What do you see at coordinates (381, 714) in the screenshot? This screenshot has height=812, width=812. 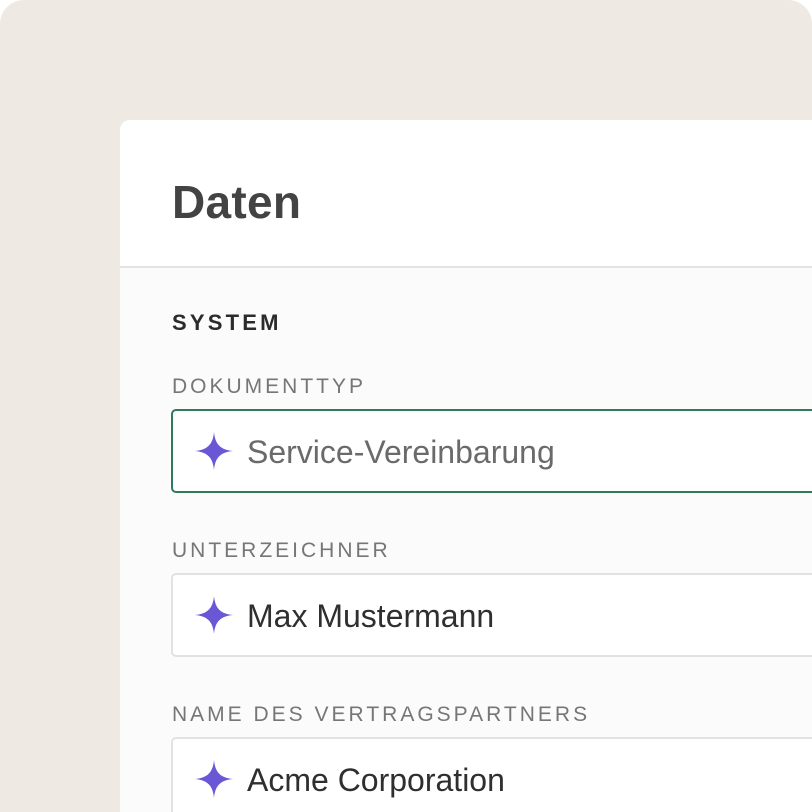 I see `field-label-contract-partner: NAME DES VERTRAGSPARTNERS` at bounding box center [381, 714].